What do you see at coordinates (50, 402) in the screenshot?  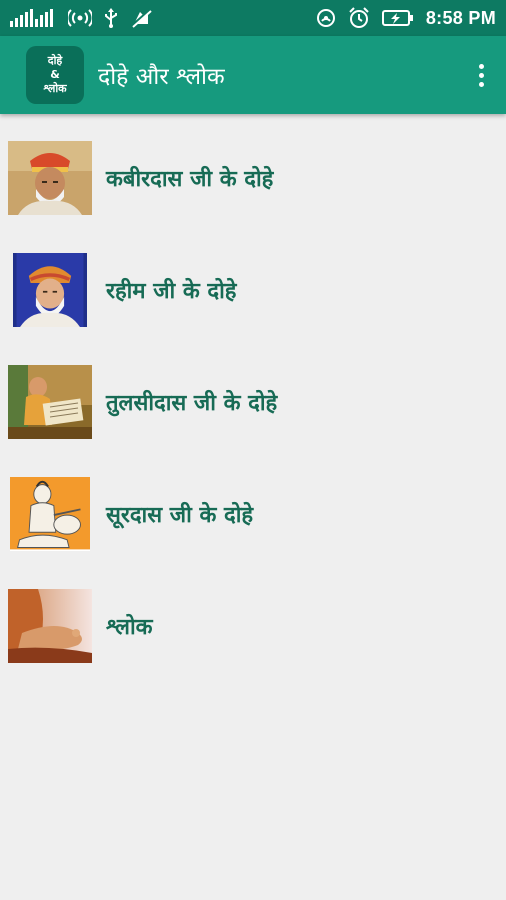 I see `tulsidas-portrait` at bounding box center [50, 402].